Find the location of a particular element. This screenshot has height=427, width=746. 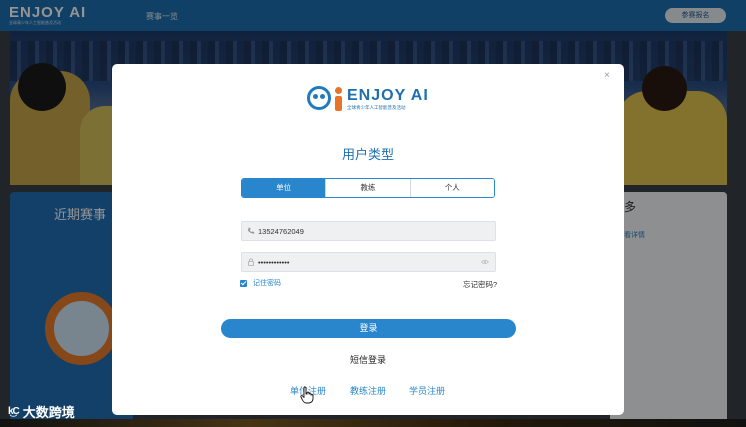

remember-password: 记住密码 is located at coordinates (260, 283).